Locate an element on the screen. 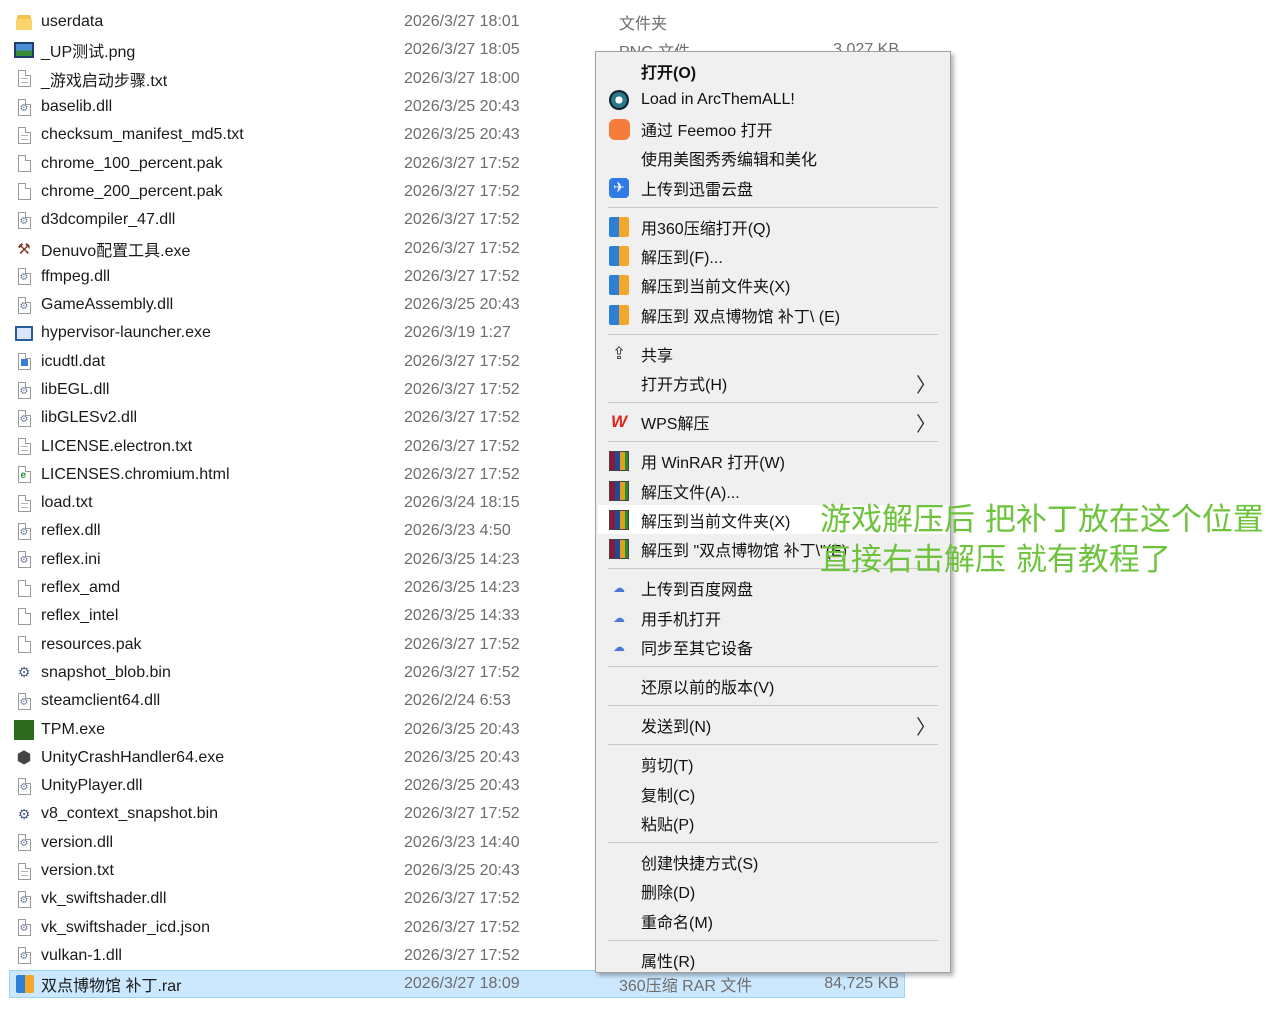 The image size is (1266, 1025). menu-item-label: 使用美图秀秀编辑和美化 is located at coordinates (729, 161).